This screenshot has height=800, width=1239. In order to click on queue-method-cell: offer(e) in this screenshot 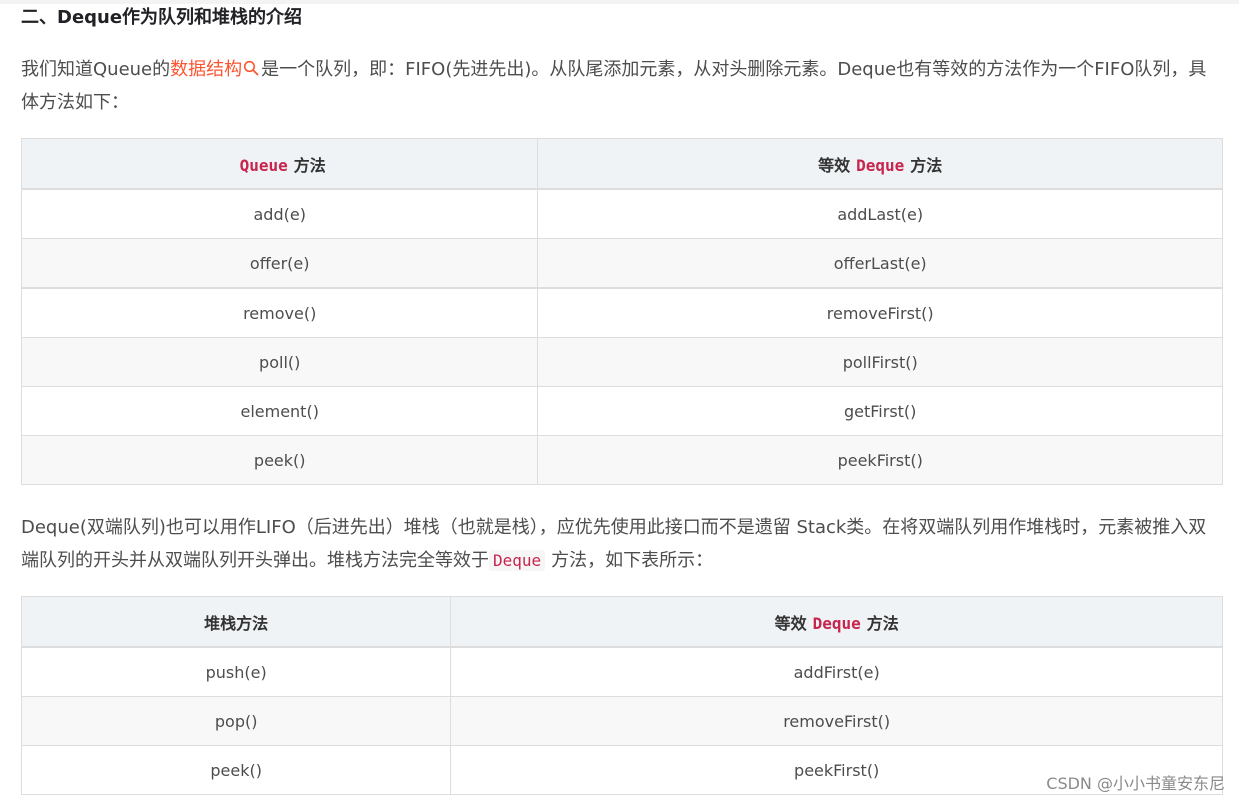, I will do `click(279, 263)`.